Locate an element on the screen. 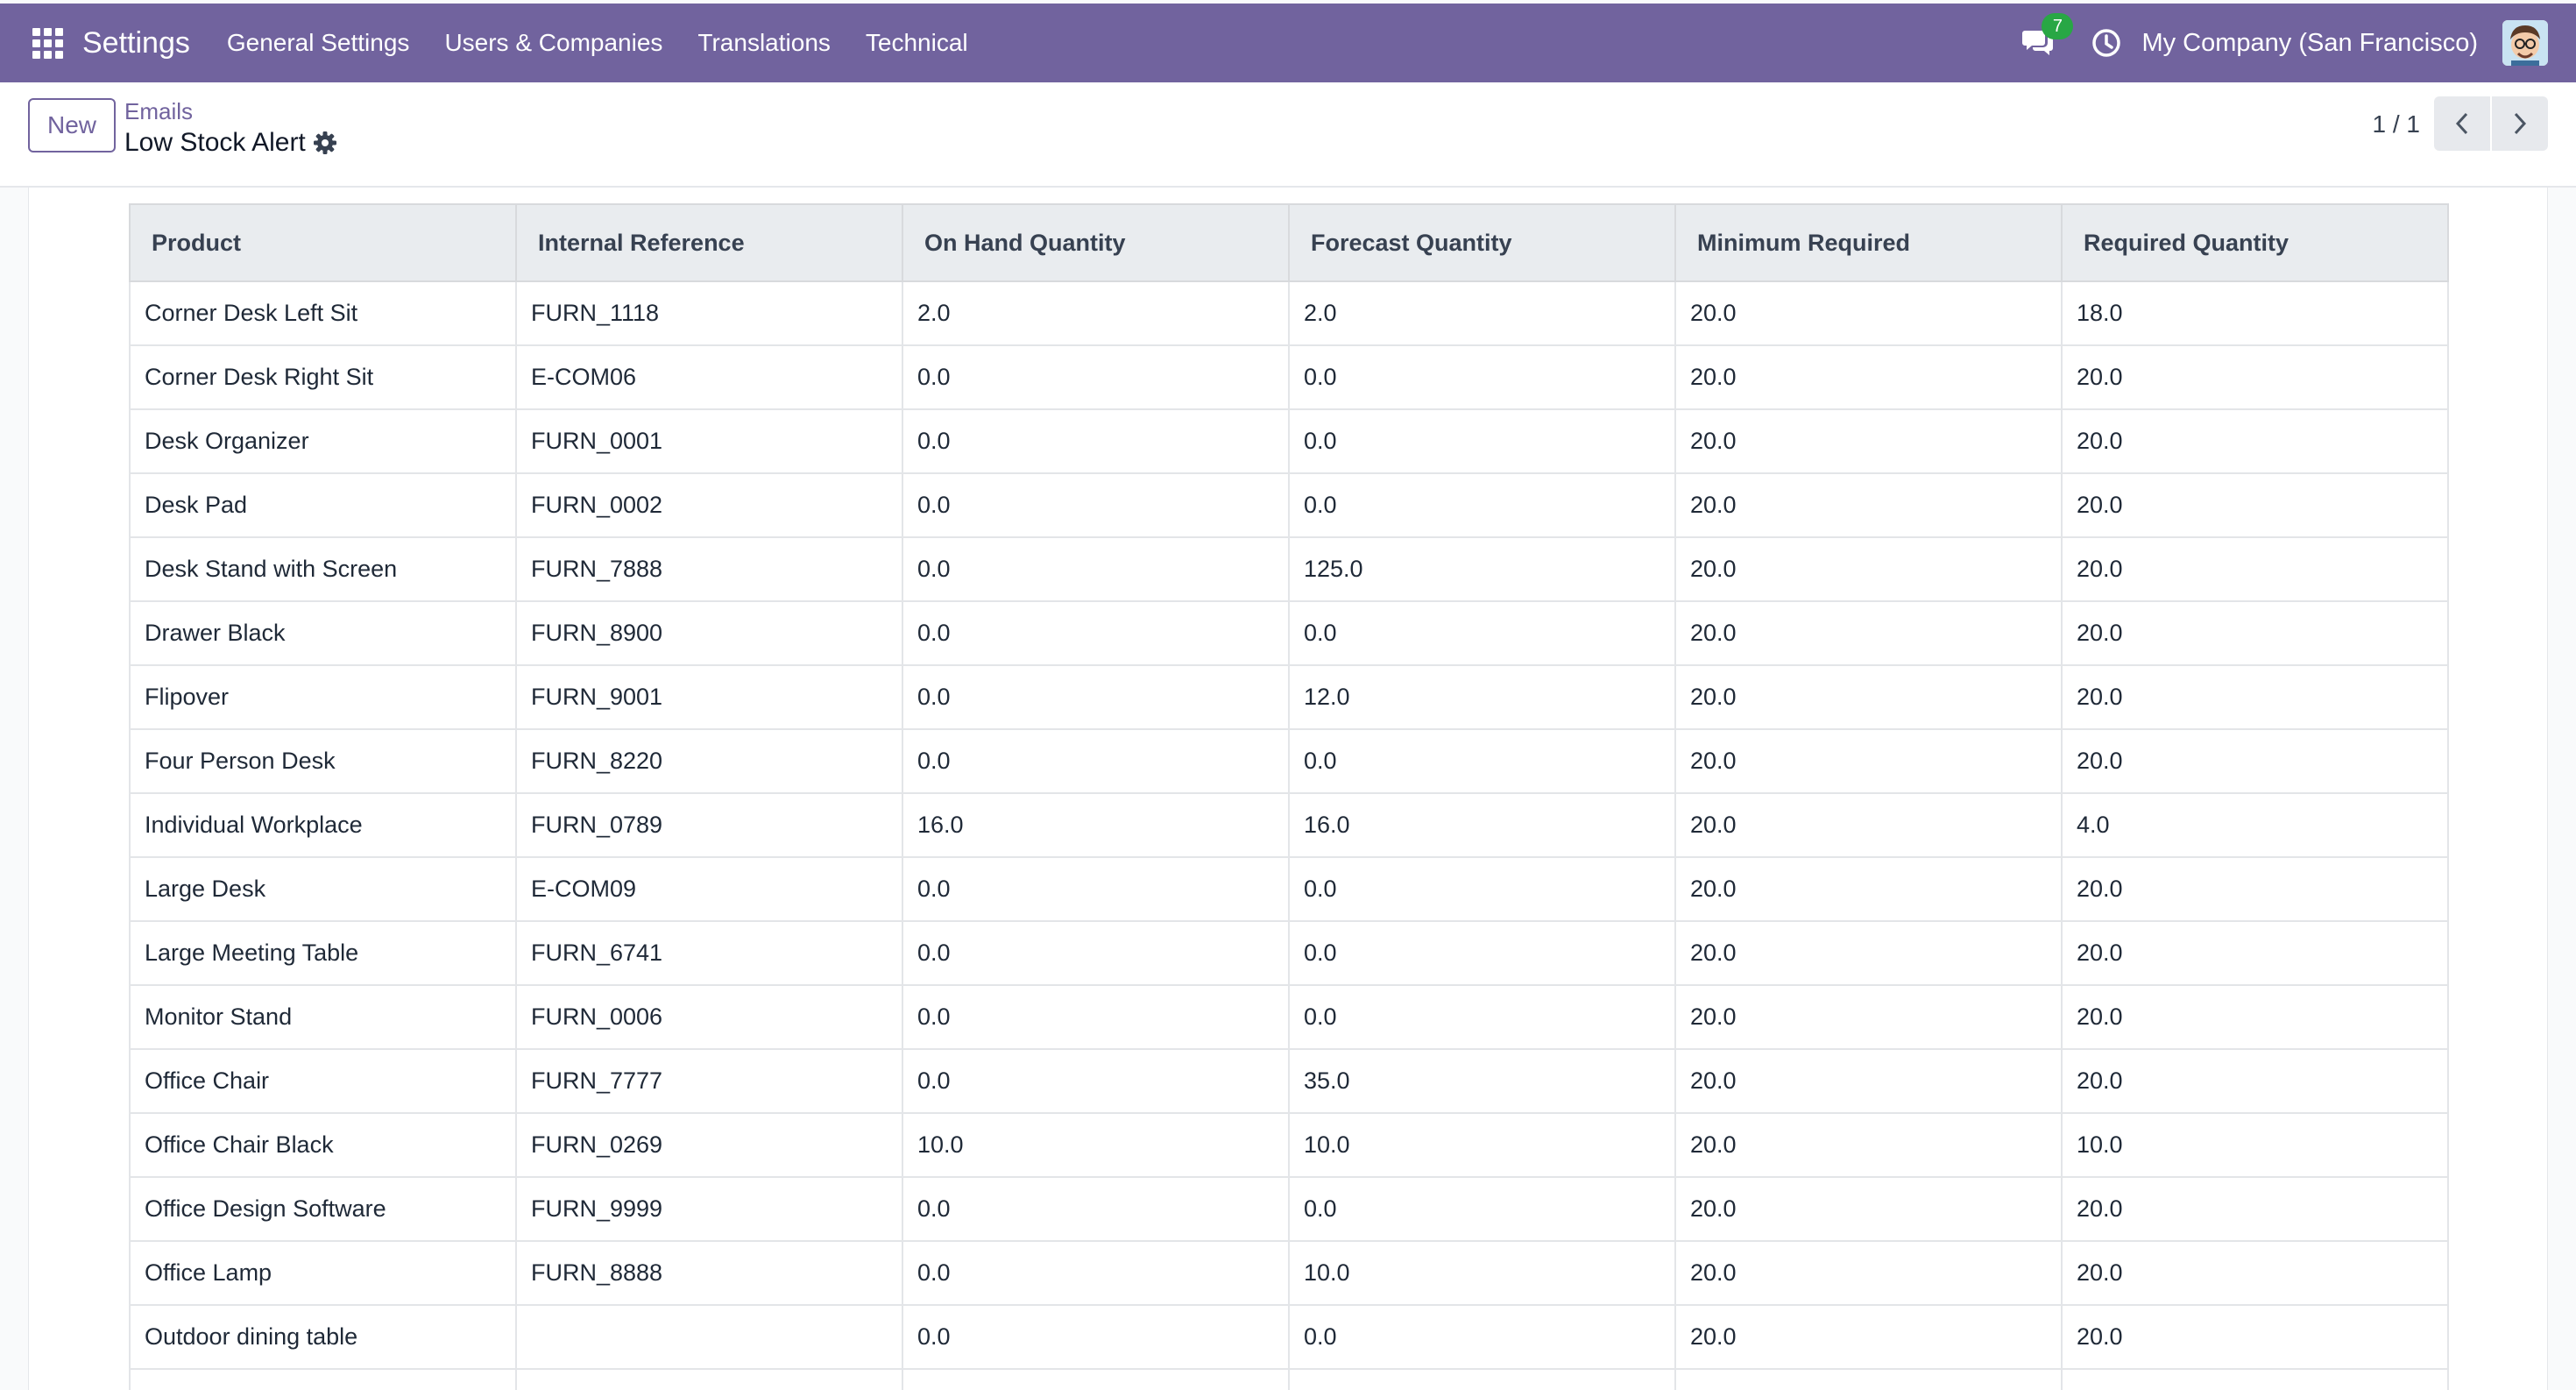 This screenshot has height=1390, width=2576. breadcrumb-emails: Emails is located at coordinates (158, 111).